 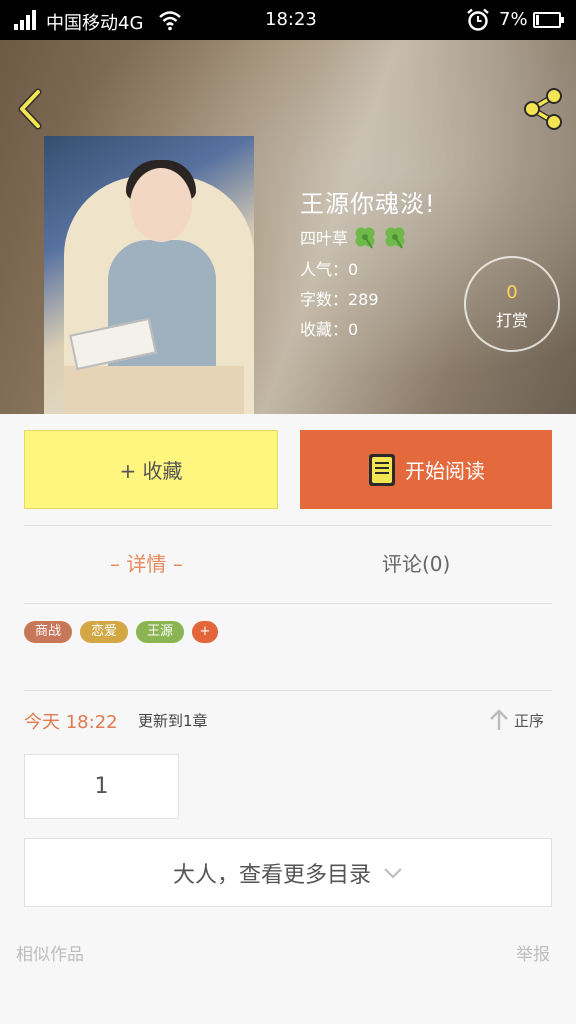 What do you see at coordinates (533, 952) in the screenshot?
I see `report-link: 举报` at bounding box center [533, 952].